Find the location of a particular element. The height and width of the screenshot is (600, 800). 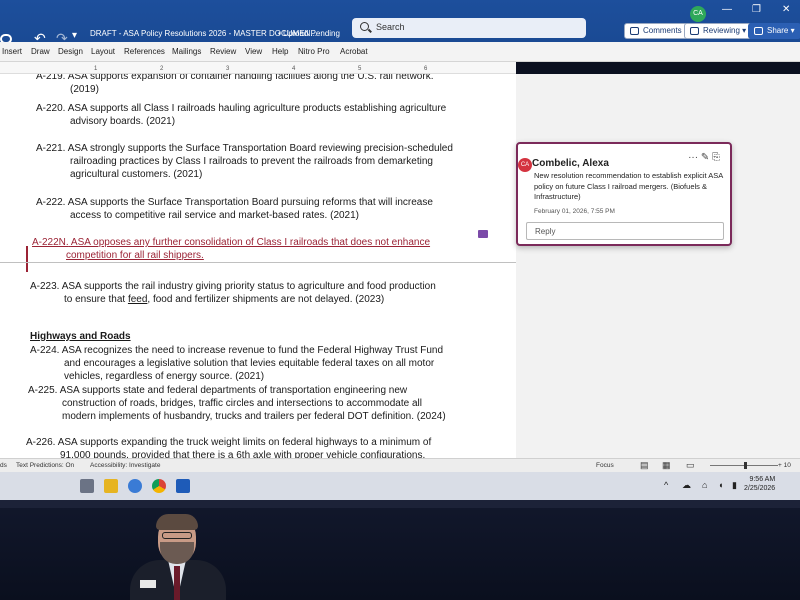

presenter is located at coordinates (180, 557).